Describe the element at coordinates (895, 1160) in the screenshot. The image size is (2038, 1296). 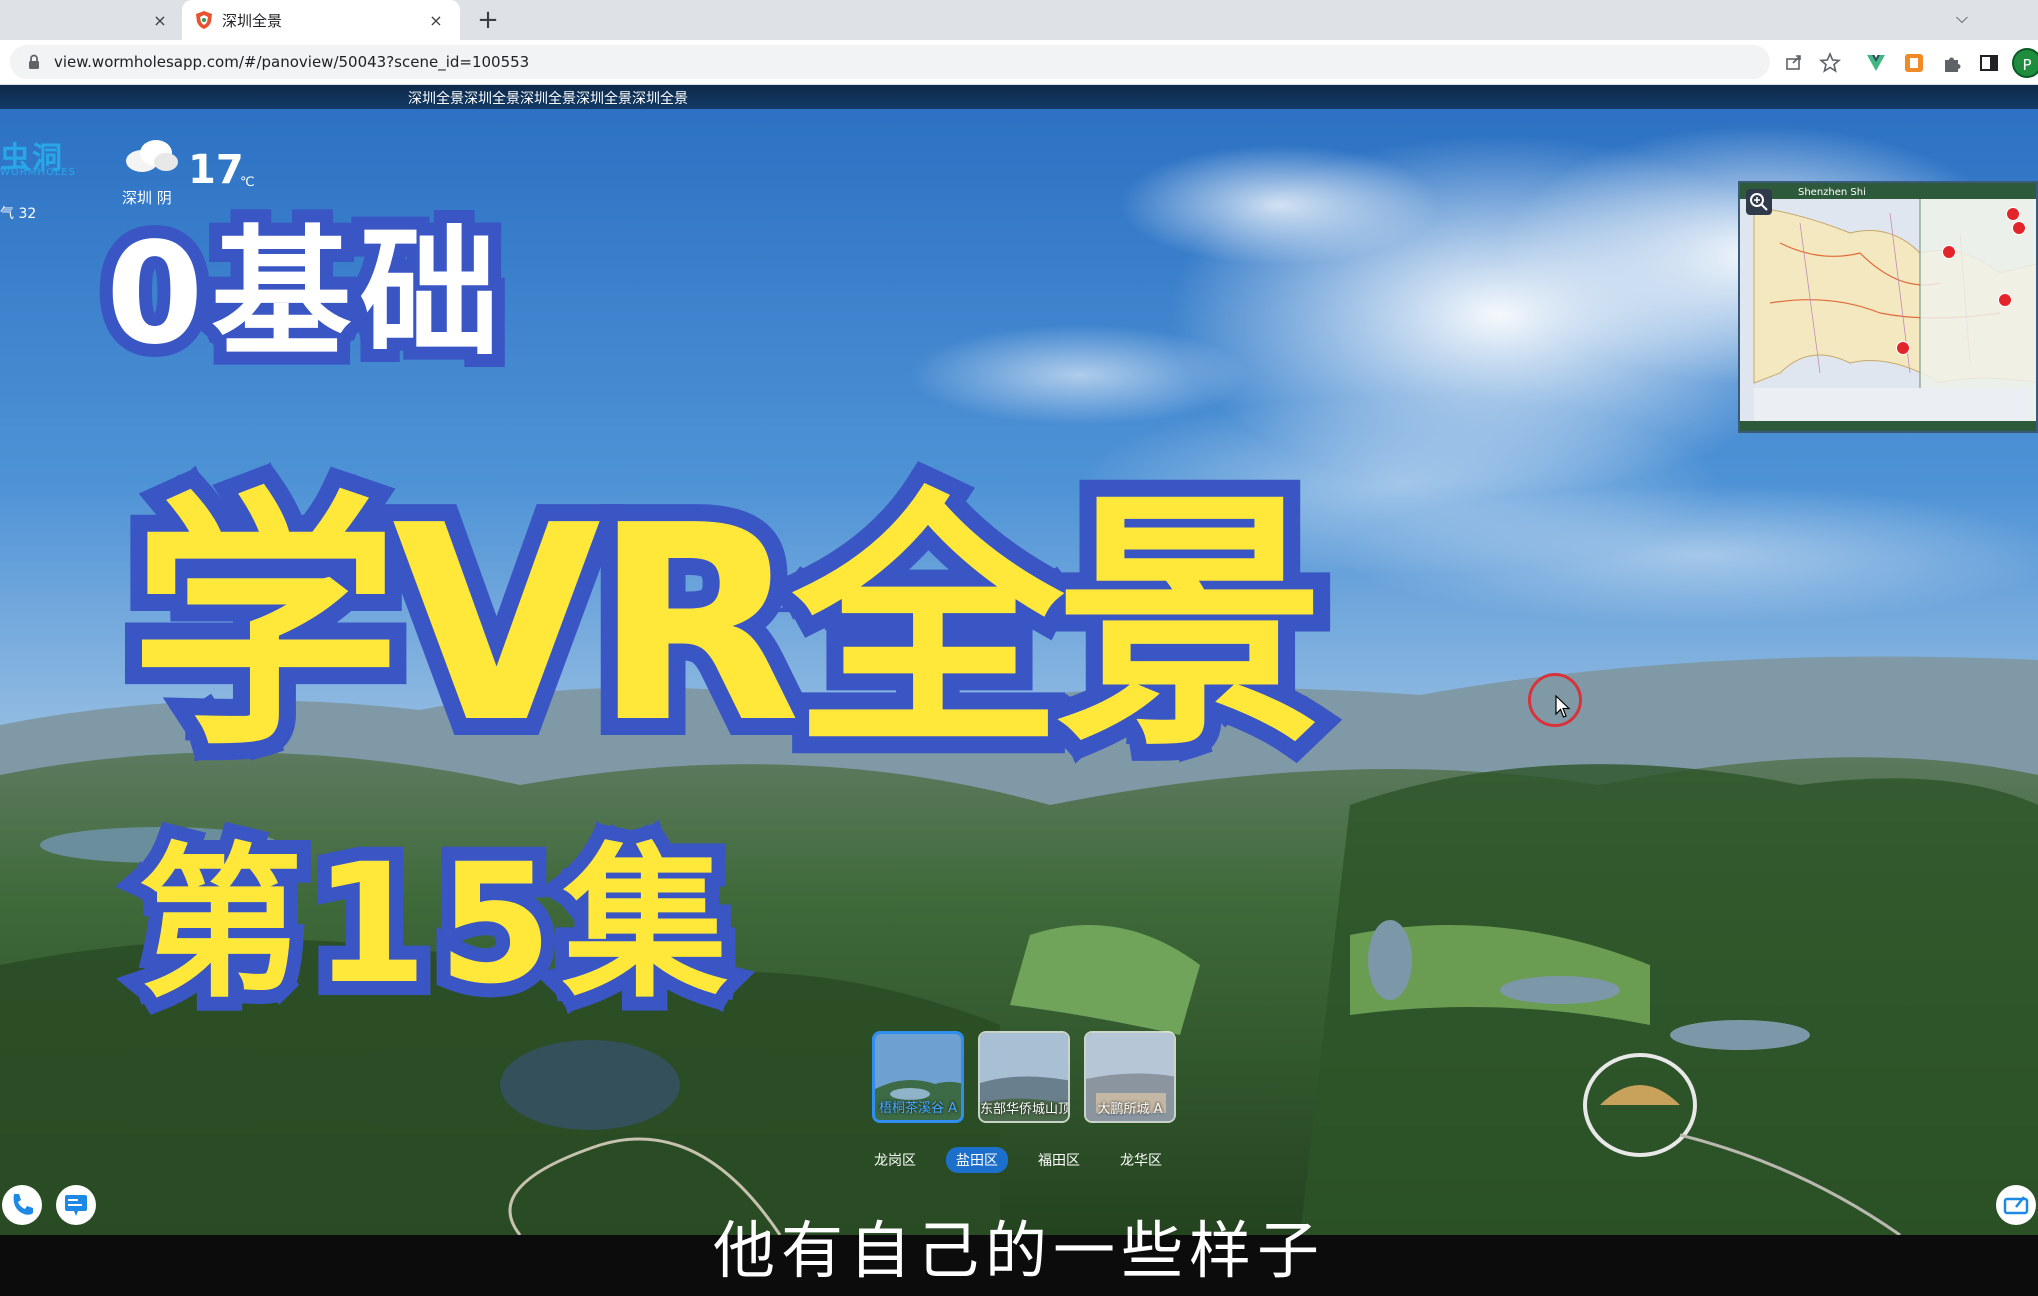
I see `district-tab: 龙岗区` at that location.